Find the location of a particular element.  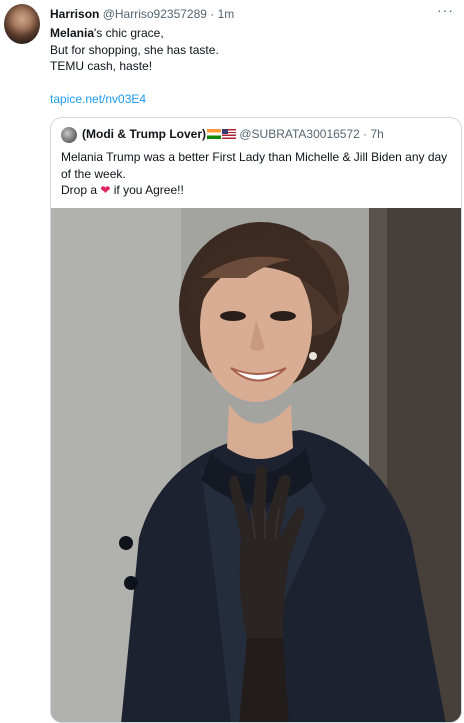

tweet-line-2: But for shopping, she has taste. is located at coordinates (134, 49).